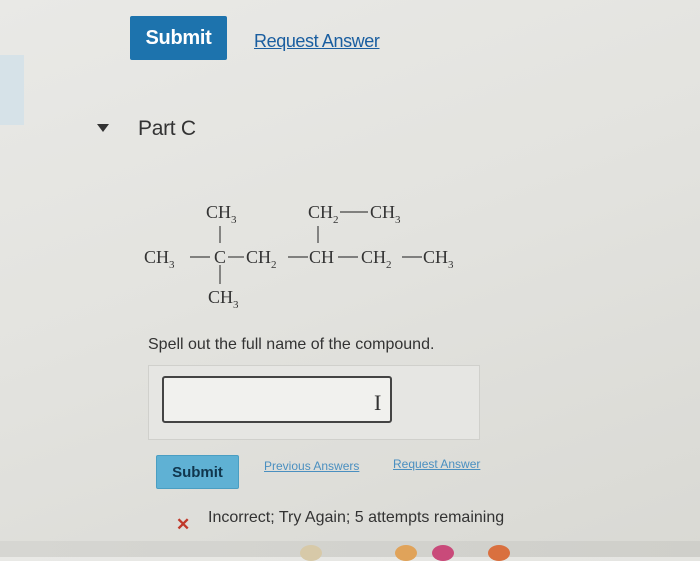  What do you see at coordinates (167, 128) in the screenshot?
I see `part-title: Part C` at bounding box center [167, 128].